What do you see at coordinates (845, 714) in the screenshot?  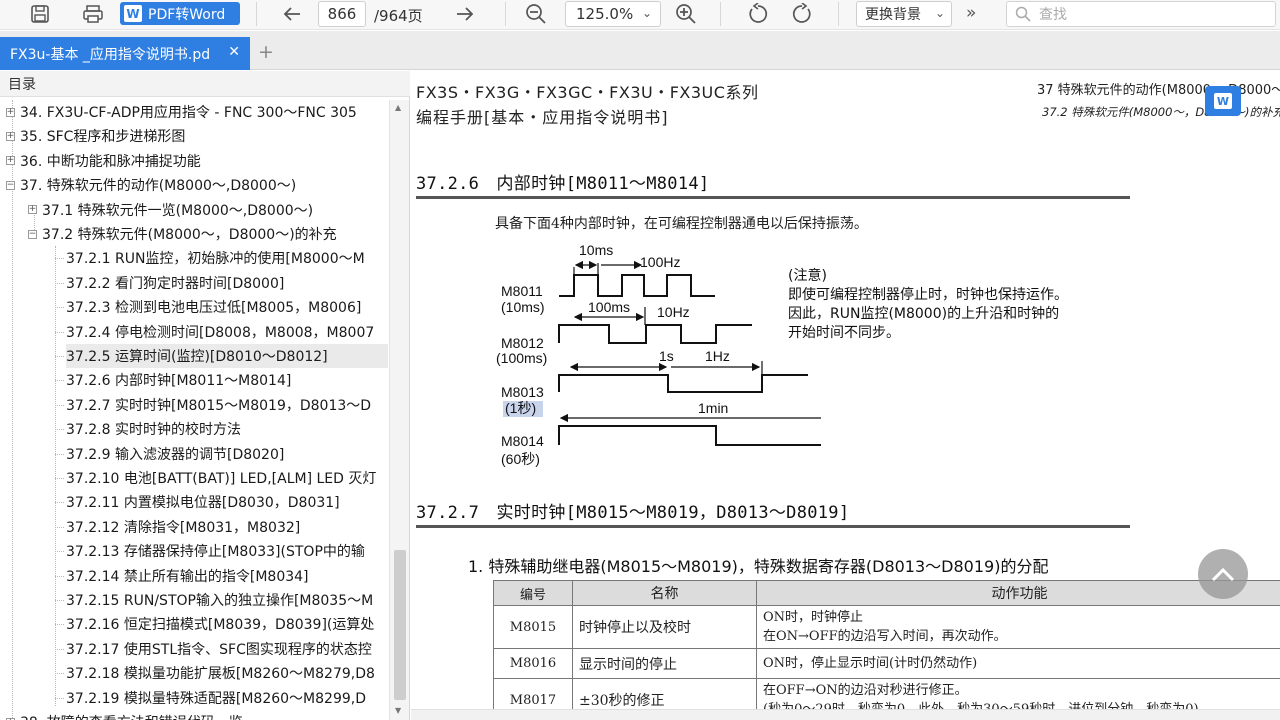 I see `document-horizontal-scrollbar` at bounding box center [845, 714].